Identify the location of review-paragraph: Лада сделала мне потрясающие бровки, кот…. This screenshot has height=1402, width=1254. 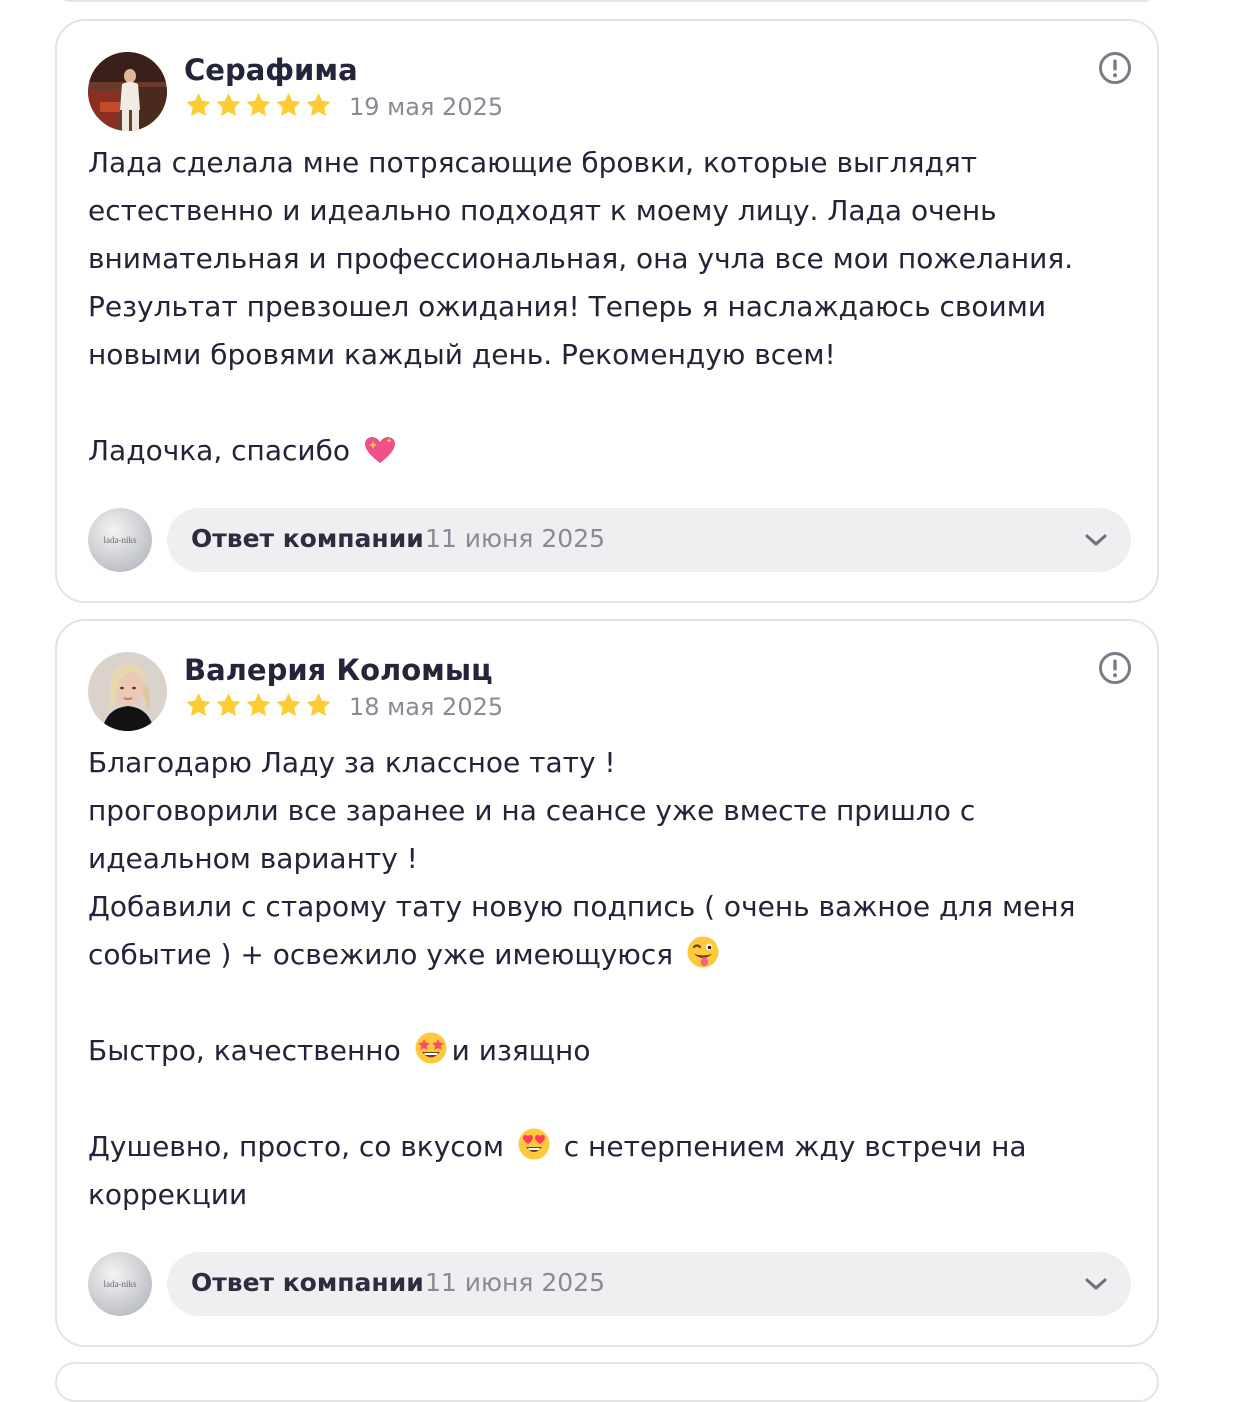
(581, 258).